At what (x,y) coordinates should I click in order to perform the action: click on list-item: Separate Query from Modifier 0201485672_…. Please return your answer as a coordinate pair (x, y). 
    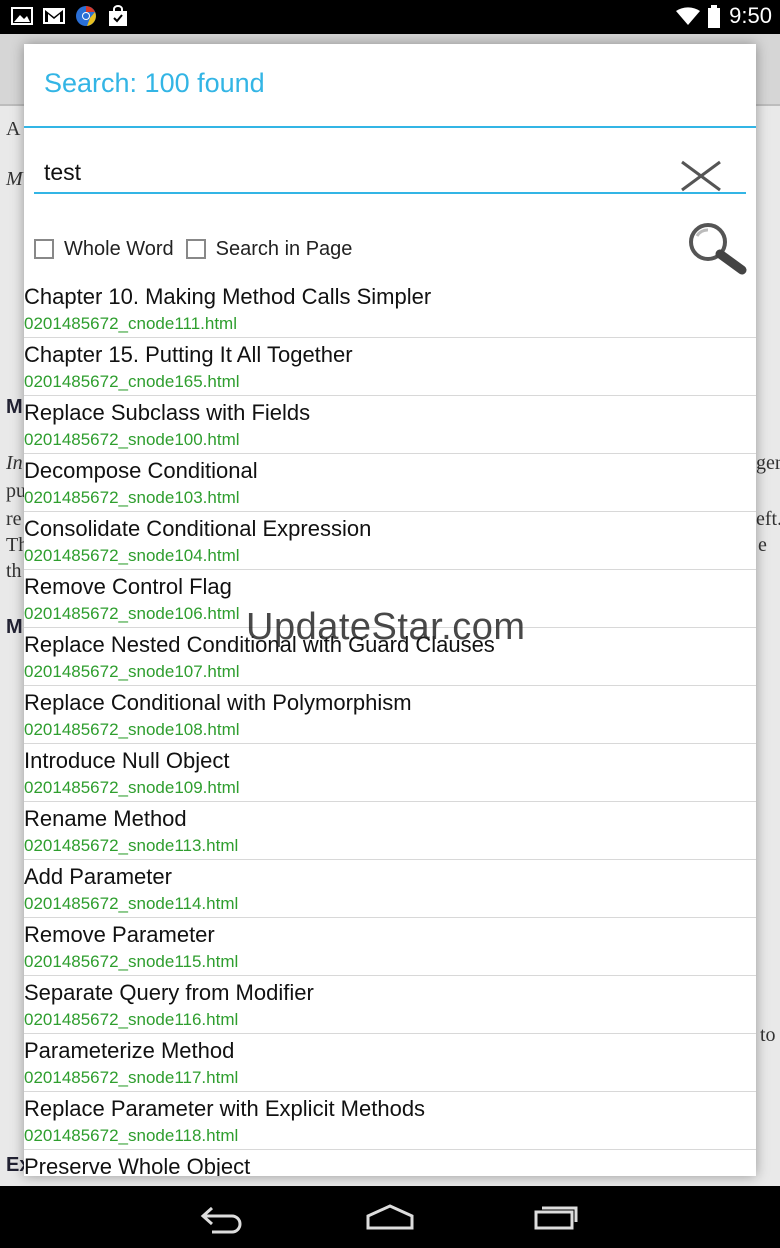
    Looking at the image, I should click on (390, 1005).